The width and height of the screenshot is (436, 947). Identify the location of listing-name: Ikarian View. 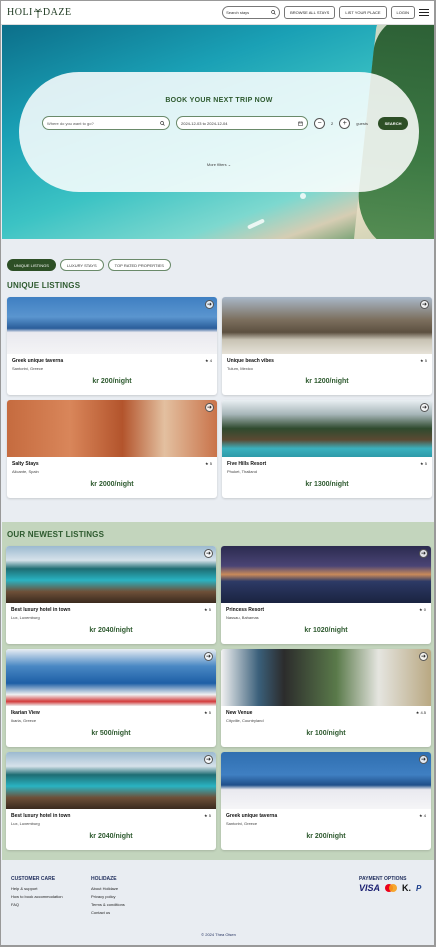
(25, 713).